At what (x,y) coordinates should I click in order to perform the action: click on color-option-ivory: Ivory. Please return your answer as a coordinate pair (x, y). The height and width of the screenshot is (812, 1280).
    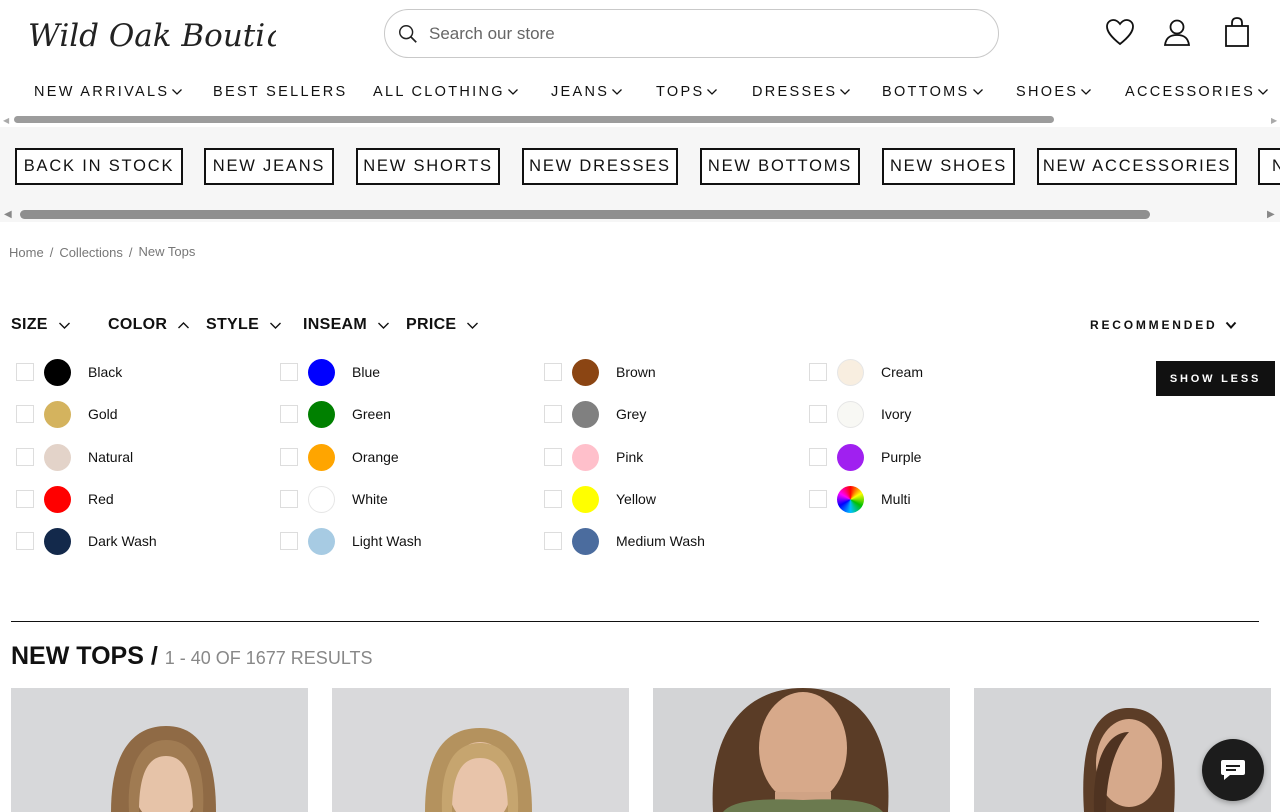
    Looking at the image, I should click on (860, 414).